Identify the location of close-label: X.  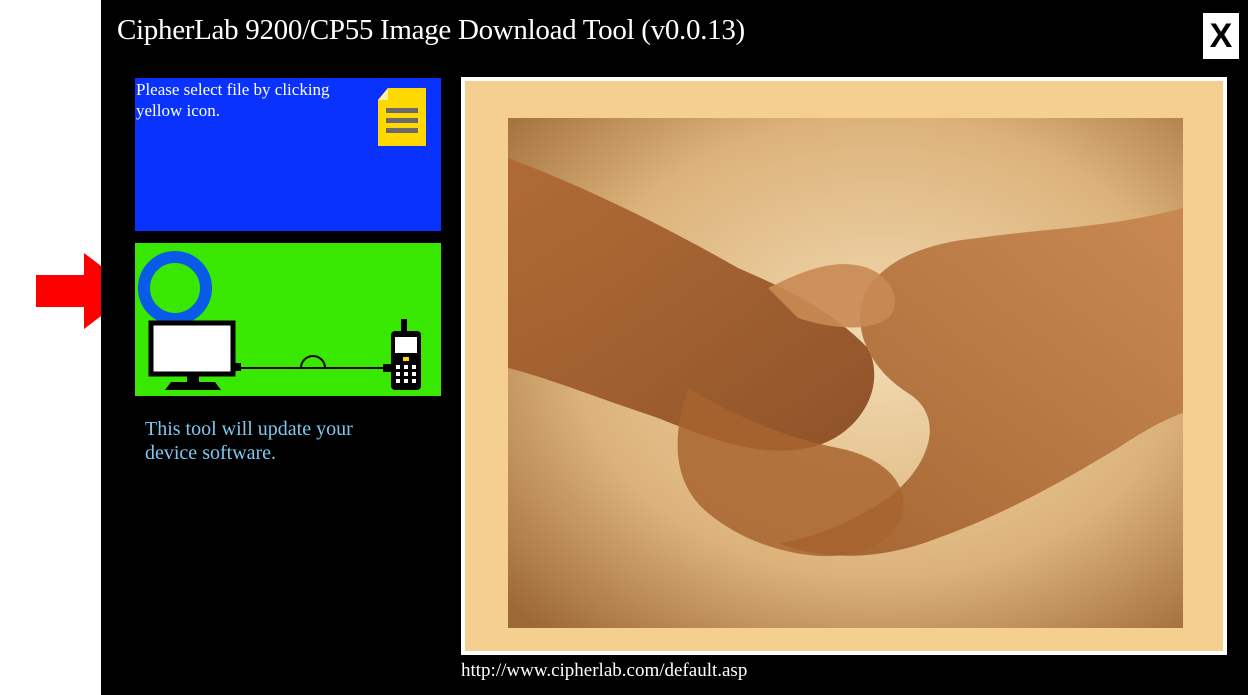
(1221, 36).